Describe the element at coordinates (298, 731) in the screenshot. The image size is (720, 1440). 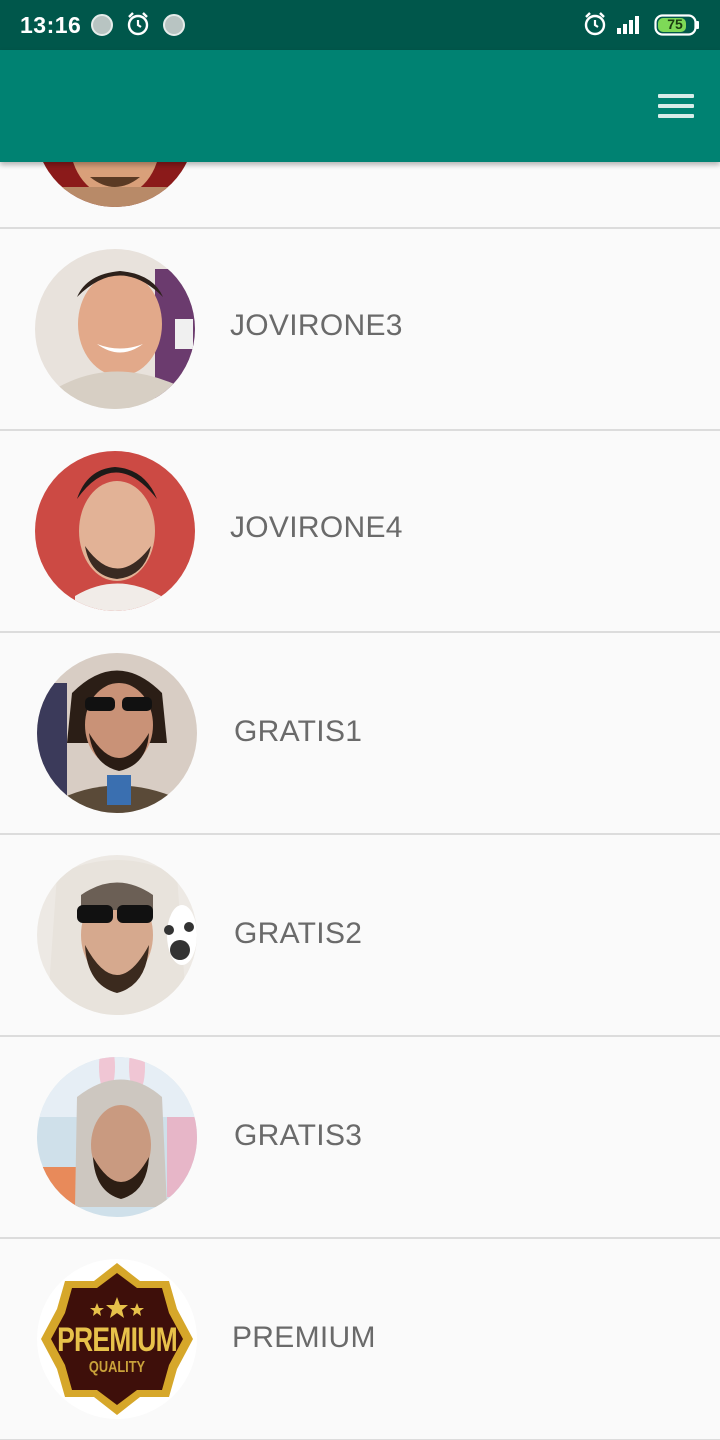
I see `row-label: GRATIS1` at that location.